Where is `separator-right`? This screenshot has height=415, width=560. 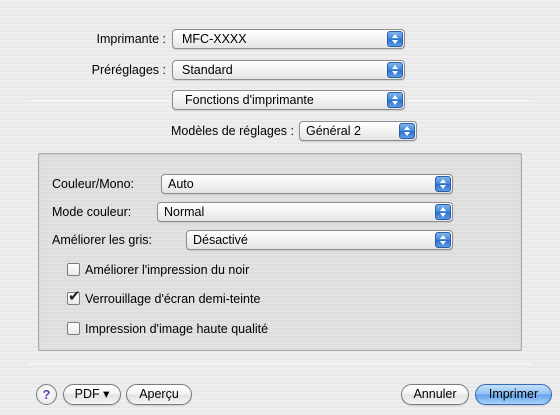 separator-right is located at coordinates (470, 100).